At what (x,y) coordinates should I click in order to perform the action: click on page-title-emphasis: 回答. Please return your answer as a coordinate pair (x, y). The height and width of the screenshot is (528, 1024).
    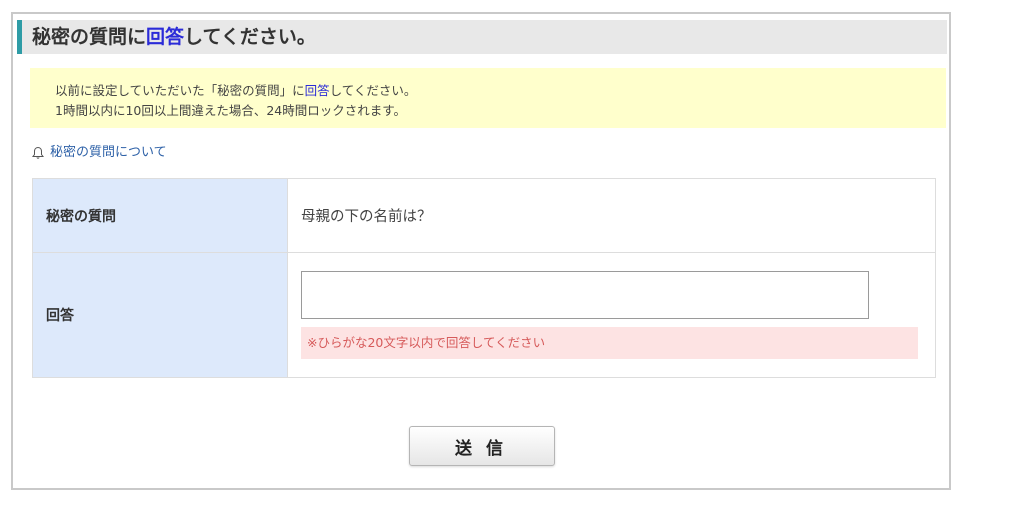
    Looking at the image, I should click on (165, 37).